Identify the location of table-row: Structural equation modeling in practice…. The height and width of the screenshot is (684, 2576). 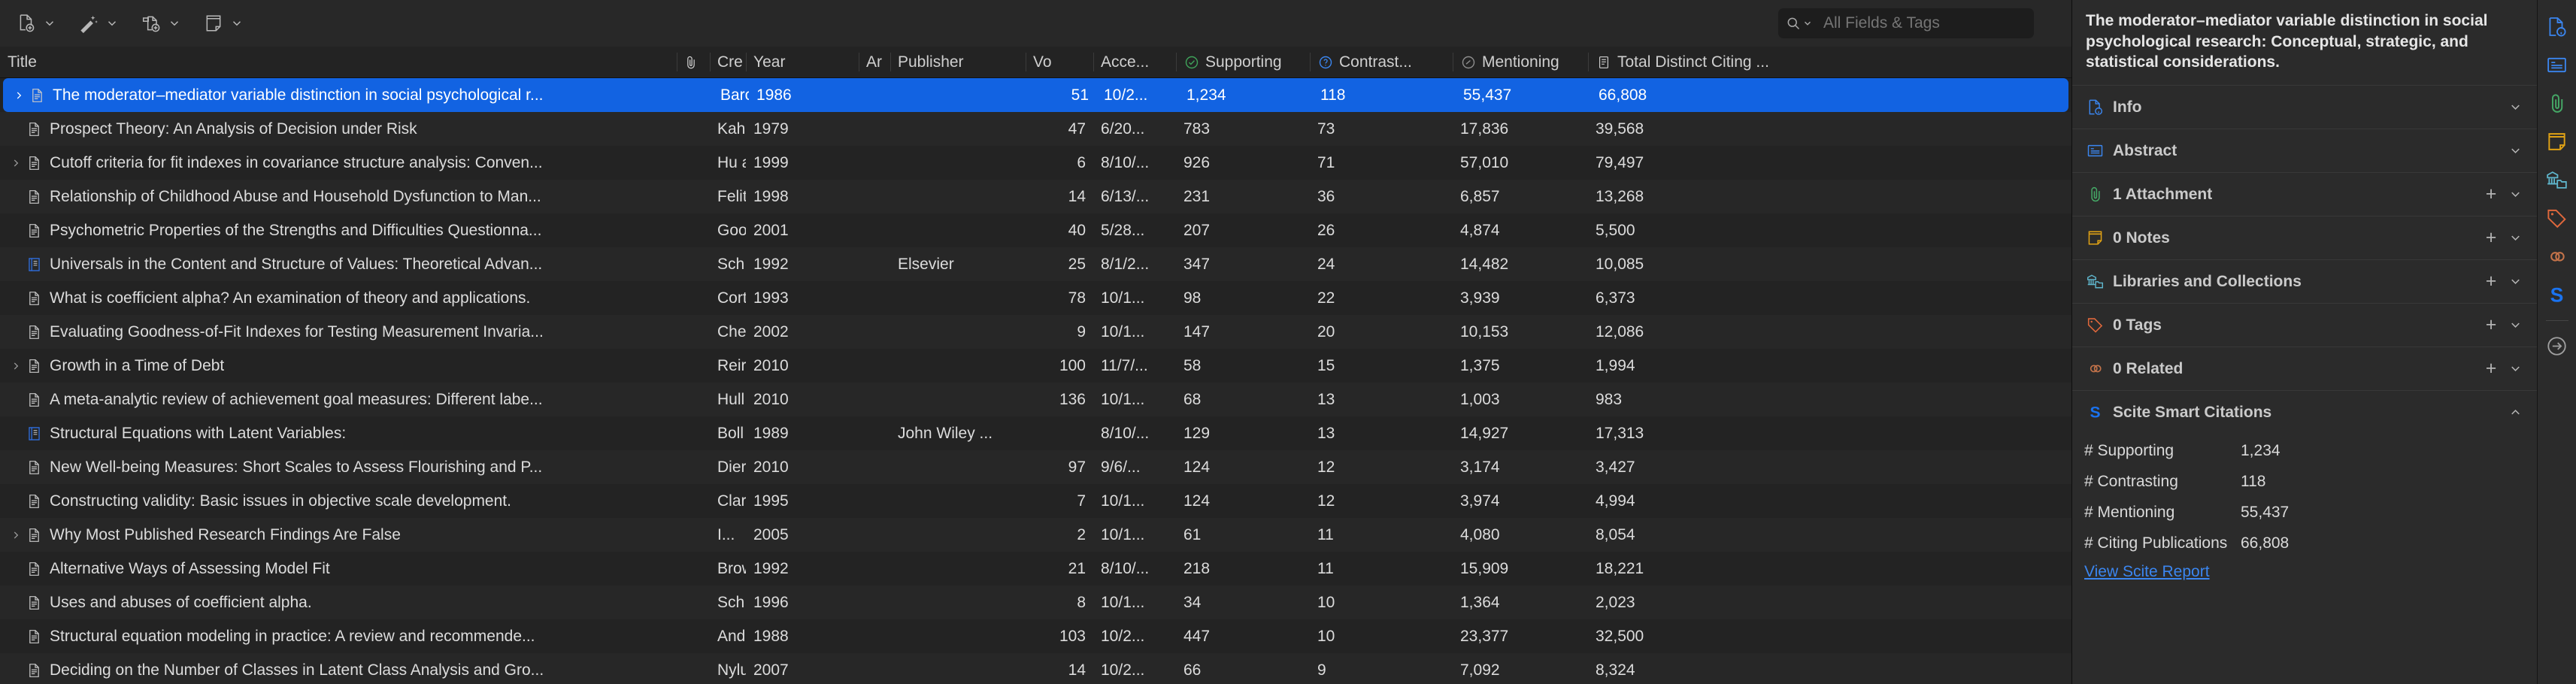
(1035, 636).